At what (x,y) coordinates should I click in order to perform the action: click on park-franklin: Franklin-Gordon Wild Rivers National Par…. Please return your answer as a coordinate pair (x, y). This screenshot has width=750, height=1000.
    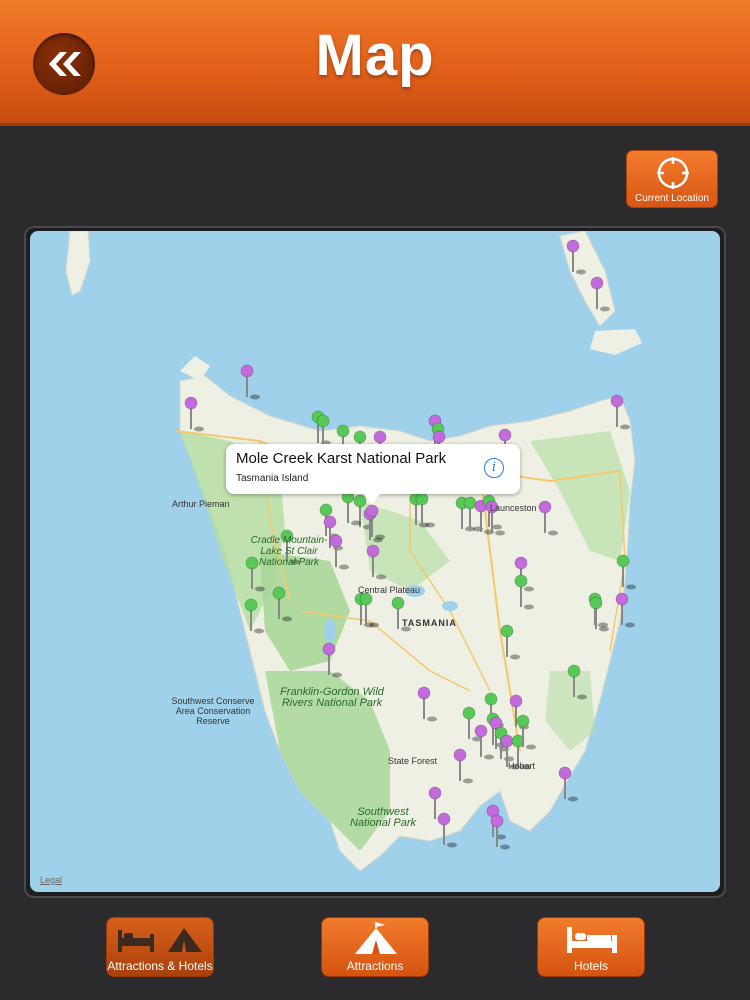
    Looking at the image, I should click on (332, 697).